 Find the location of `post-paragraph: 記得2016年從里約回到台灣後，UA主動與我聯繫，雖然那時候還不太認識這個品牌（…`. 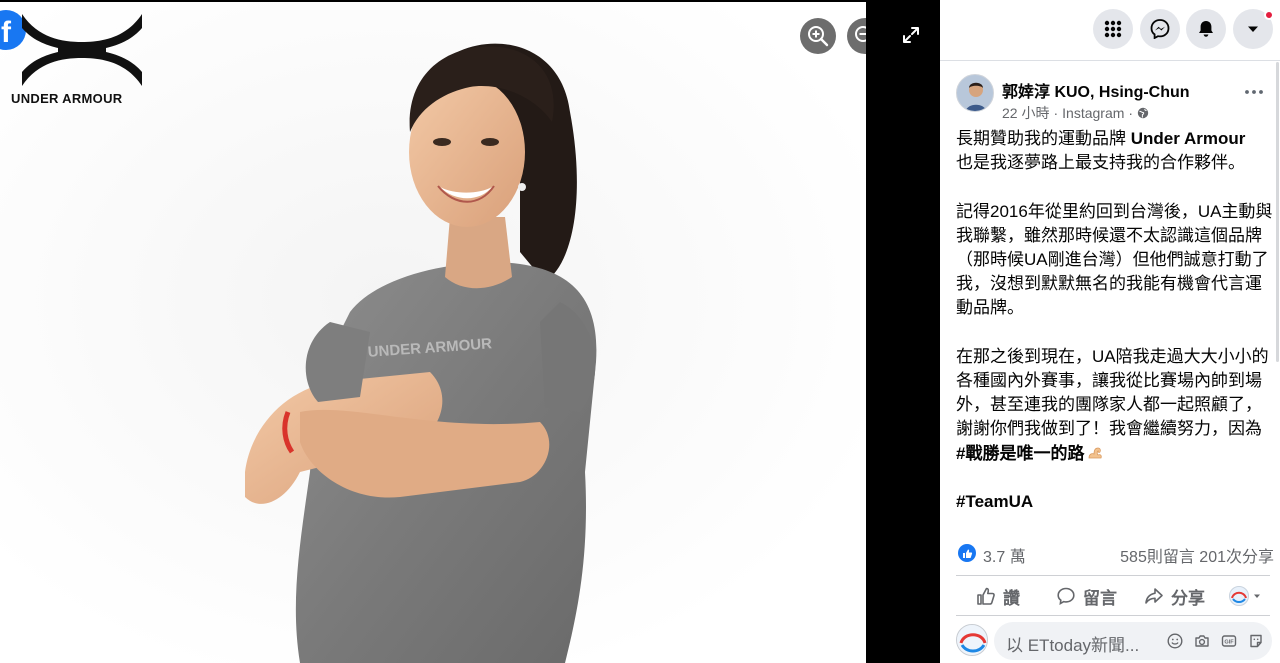

post-paragraph: 記得2016年從里約回到台灣後，UA主動與我聯繫，雖然那時候還不太認識這個品牌（… is located at coordinates (1114, 259).